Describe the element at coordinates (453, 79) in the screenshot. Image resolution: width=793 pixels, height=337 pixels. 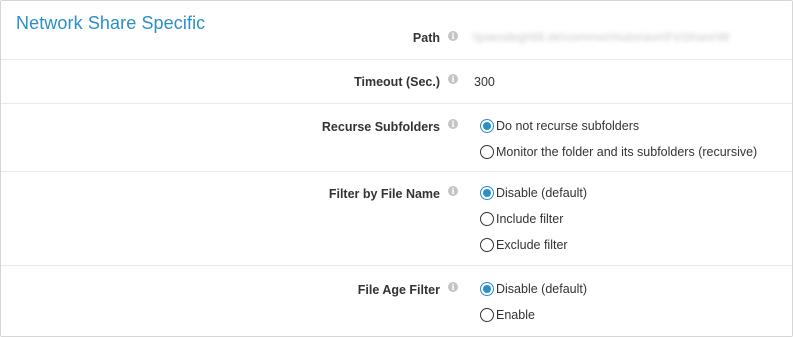
I see `timeout-info-icon: i` at that location.